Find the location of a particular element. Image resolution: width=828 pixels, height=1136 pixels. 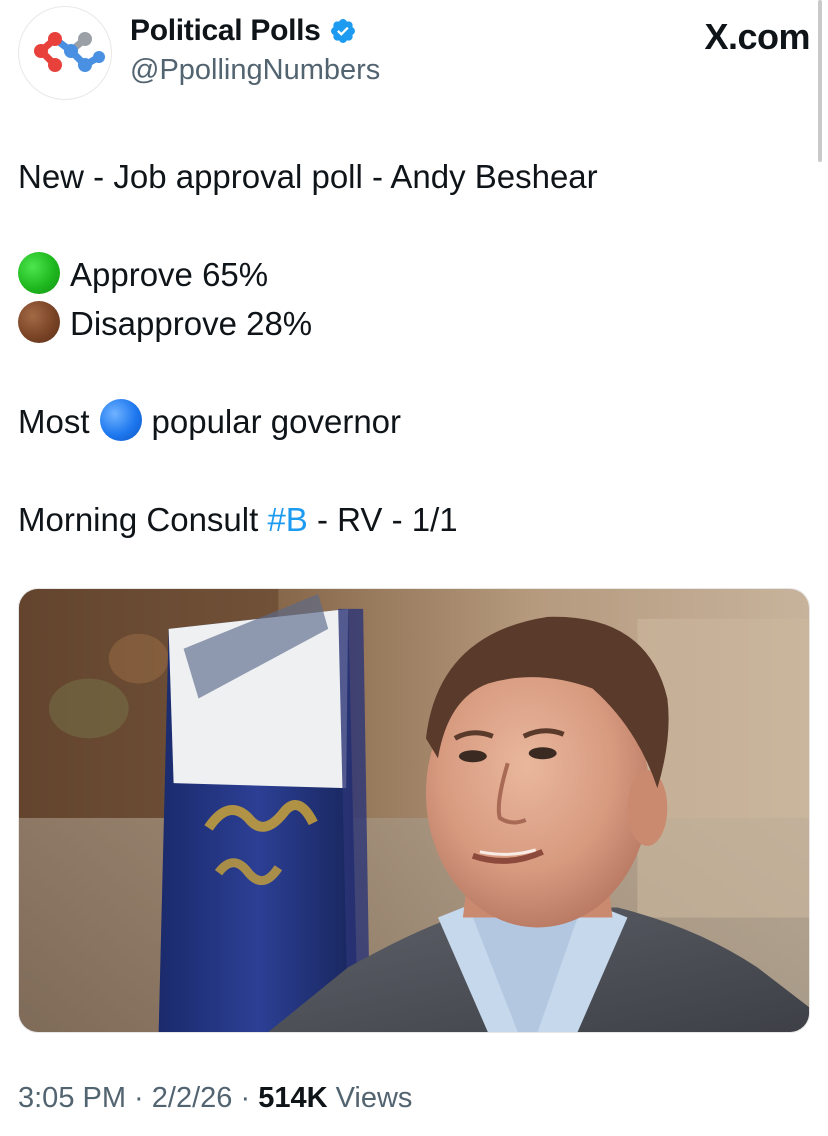

disapprove-line: Disapprove 28% is located at coordinates (414, 323).